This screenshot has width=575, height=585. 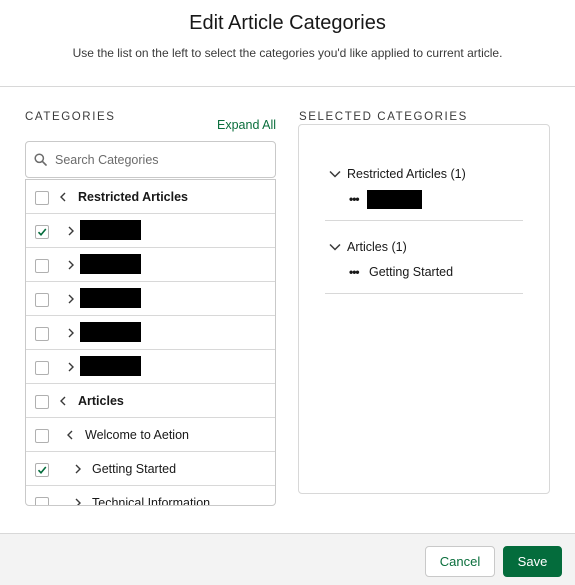 What do you see at coordinates (287, 23) in the screenshot?
I see `modal-title: Edit Article Categories` at bounding box center [287, 23].